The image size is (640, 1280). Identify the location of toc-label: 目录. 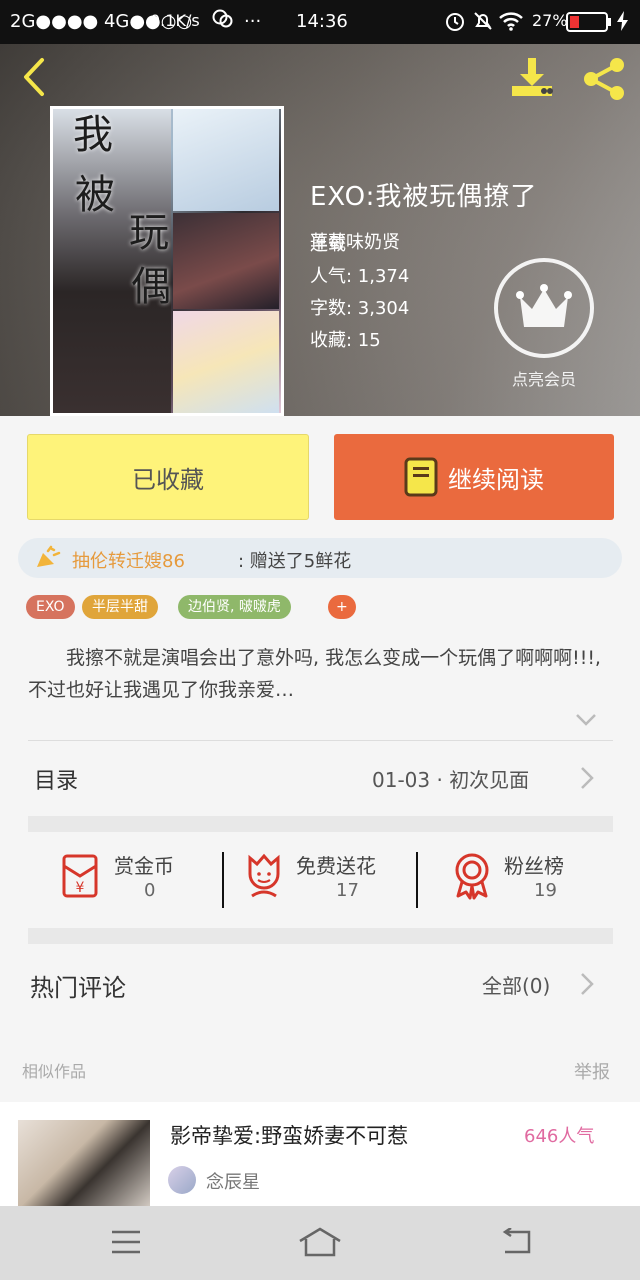
(56, 781).